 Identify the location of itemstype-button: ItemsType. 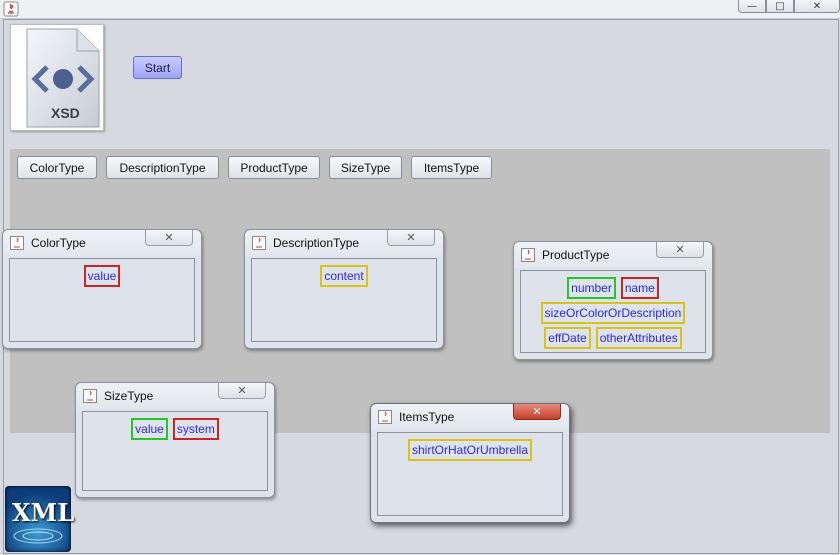
(451, 167).